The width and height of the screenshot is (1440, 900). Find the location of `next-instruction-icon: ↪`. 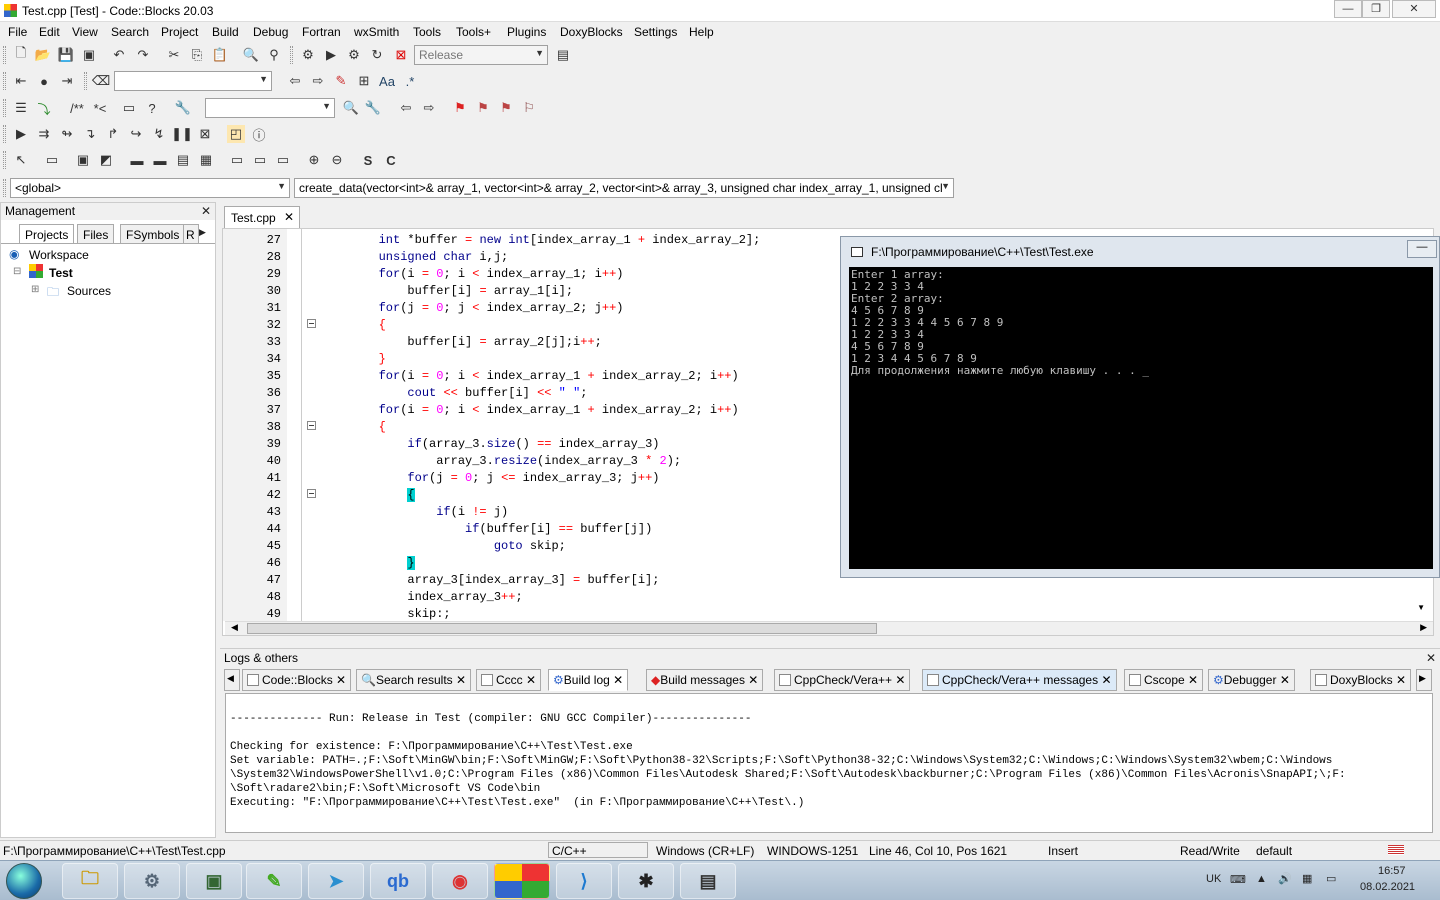

next-instruction-icon: ↪ is located at coordinates (136, 134).